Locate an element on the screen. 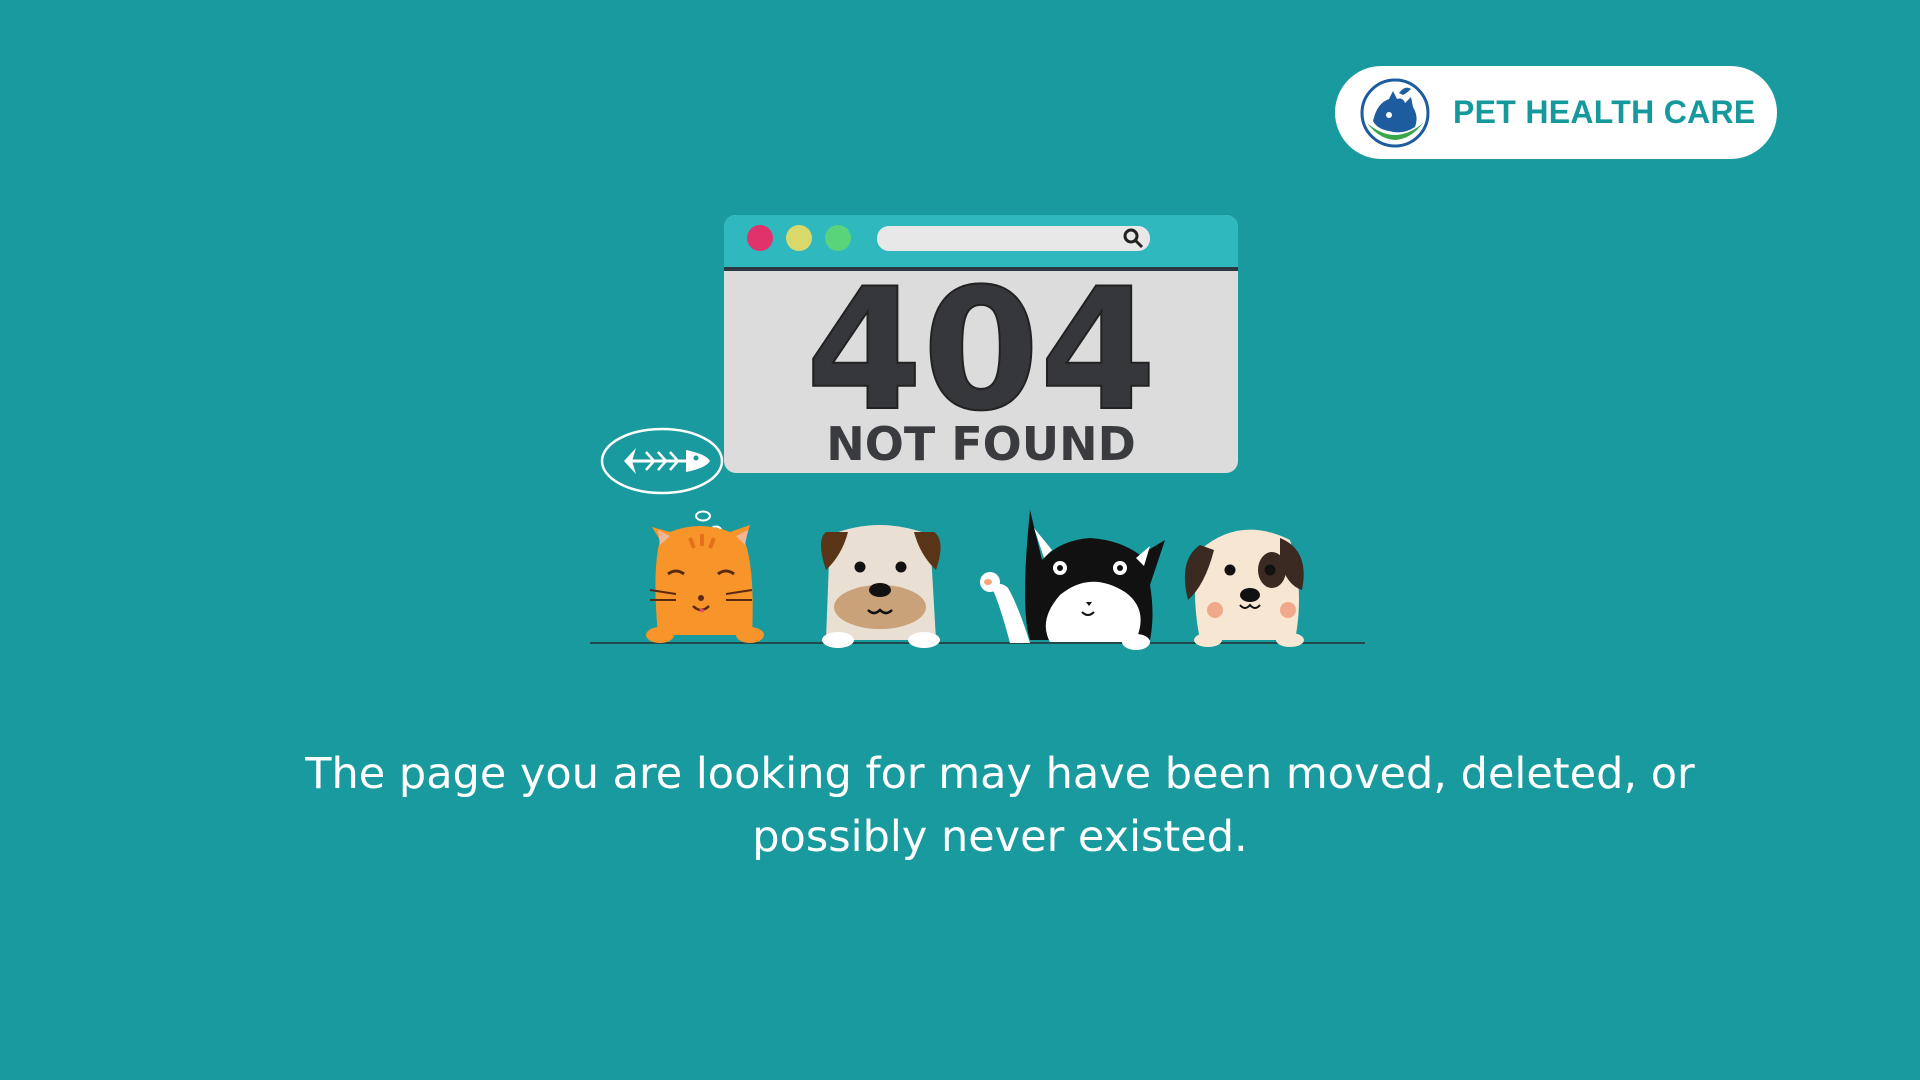 Image resolution: width=1920 pixels, height=1080 pixels. window-close-dot is located at coordinates (760, 238).